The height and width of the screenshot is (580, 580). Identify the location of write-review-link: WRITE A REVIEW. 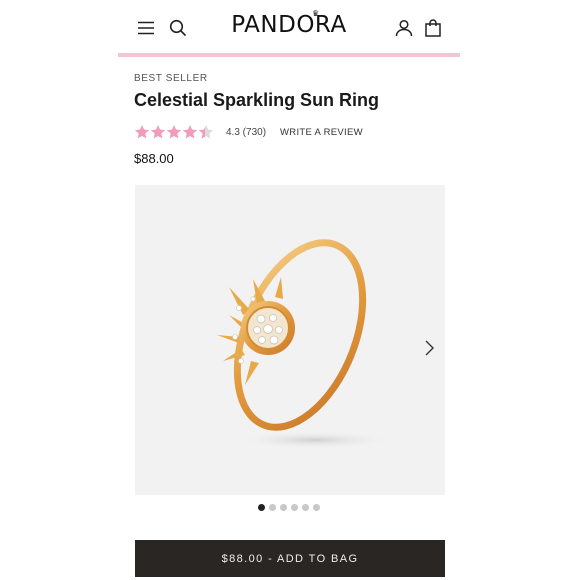
(321, 132).